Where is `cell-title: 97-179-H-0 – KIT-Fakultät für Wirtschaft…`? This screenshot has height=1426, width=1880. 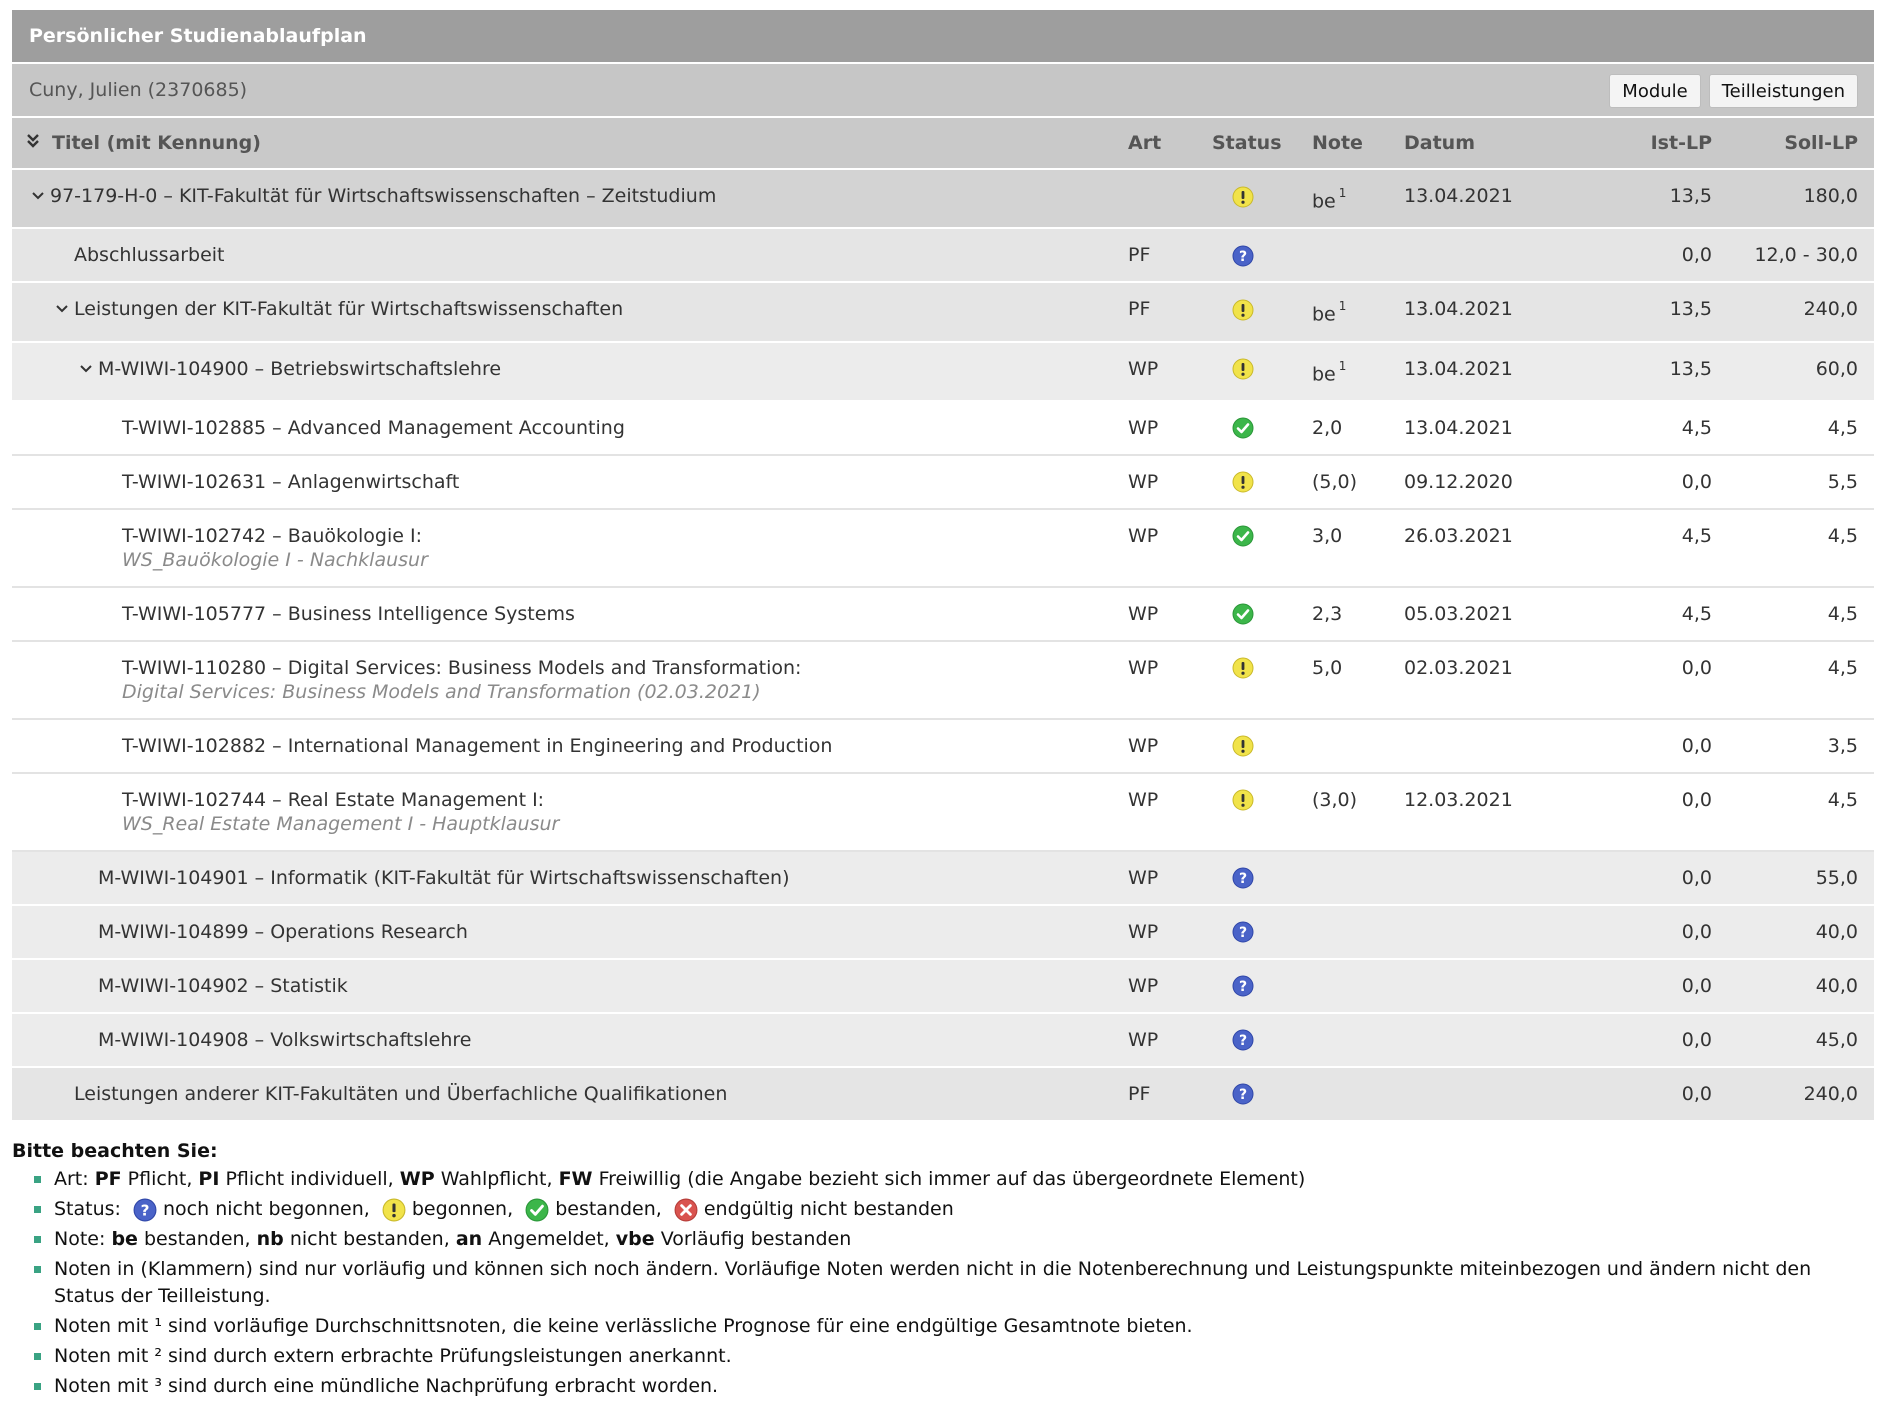
cell-title: 97-179-H-0 – KIT-Fakultät für Wirtschaft… is located at coordinates (570, 199).